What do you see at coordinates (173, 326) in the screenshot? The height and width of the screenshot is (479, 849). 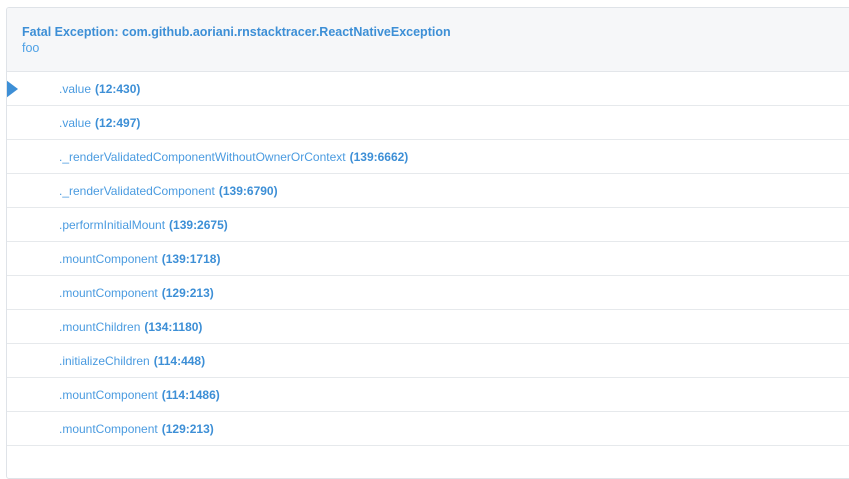 I see `frame-location: (134:1180)` at bounding box center [173, 326].